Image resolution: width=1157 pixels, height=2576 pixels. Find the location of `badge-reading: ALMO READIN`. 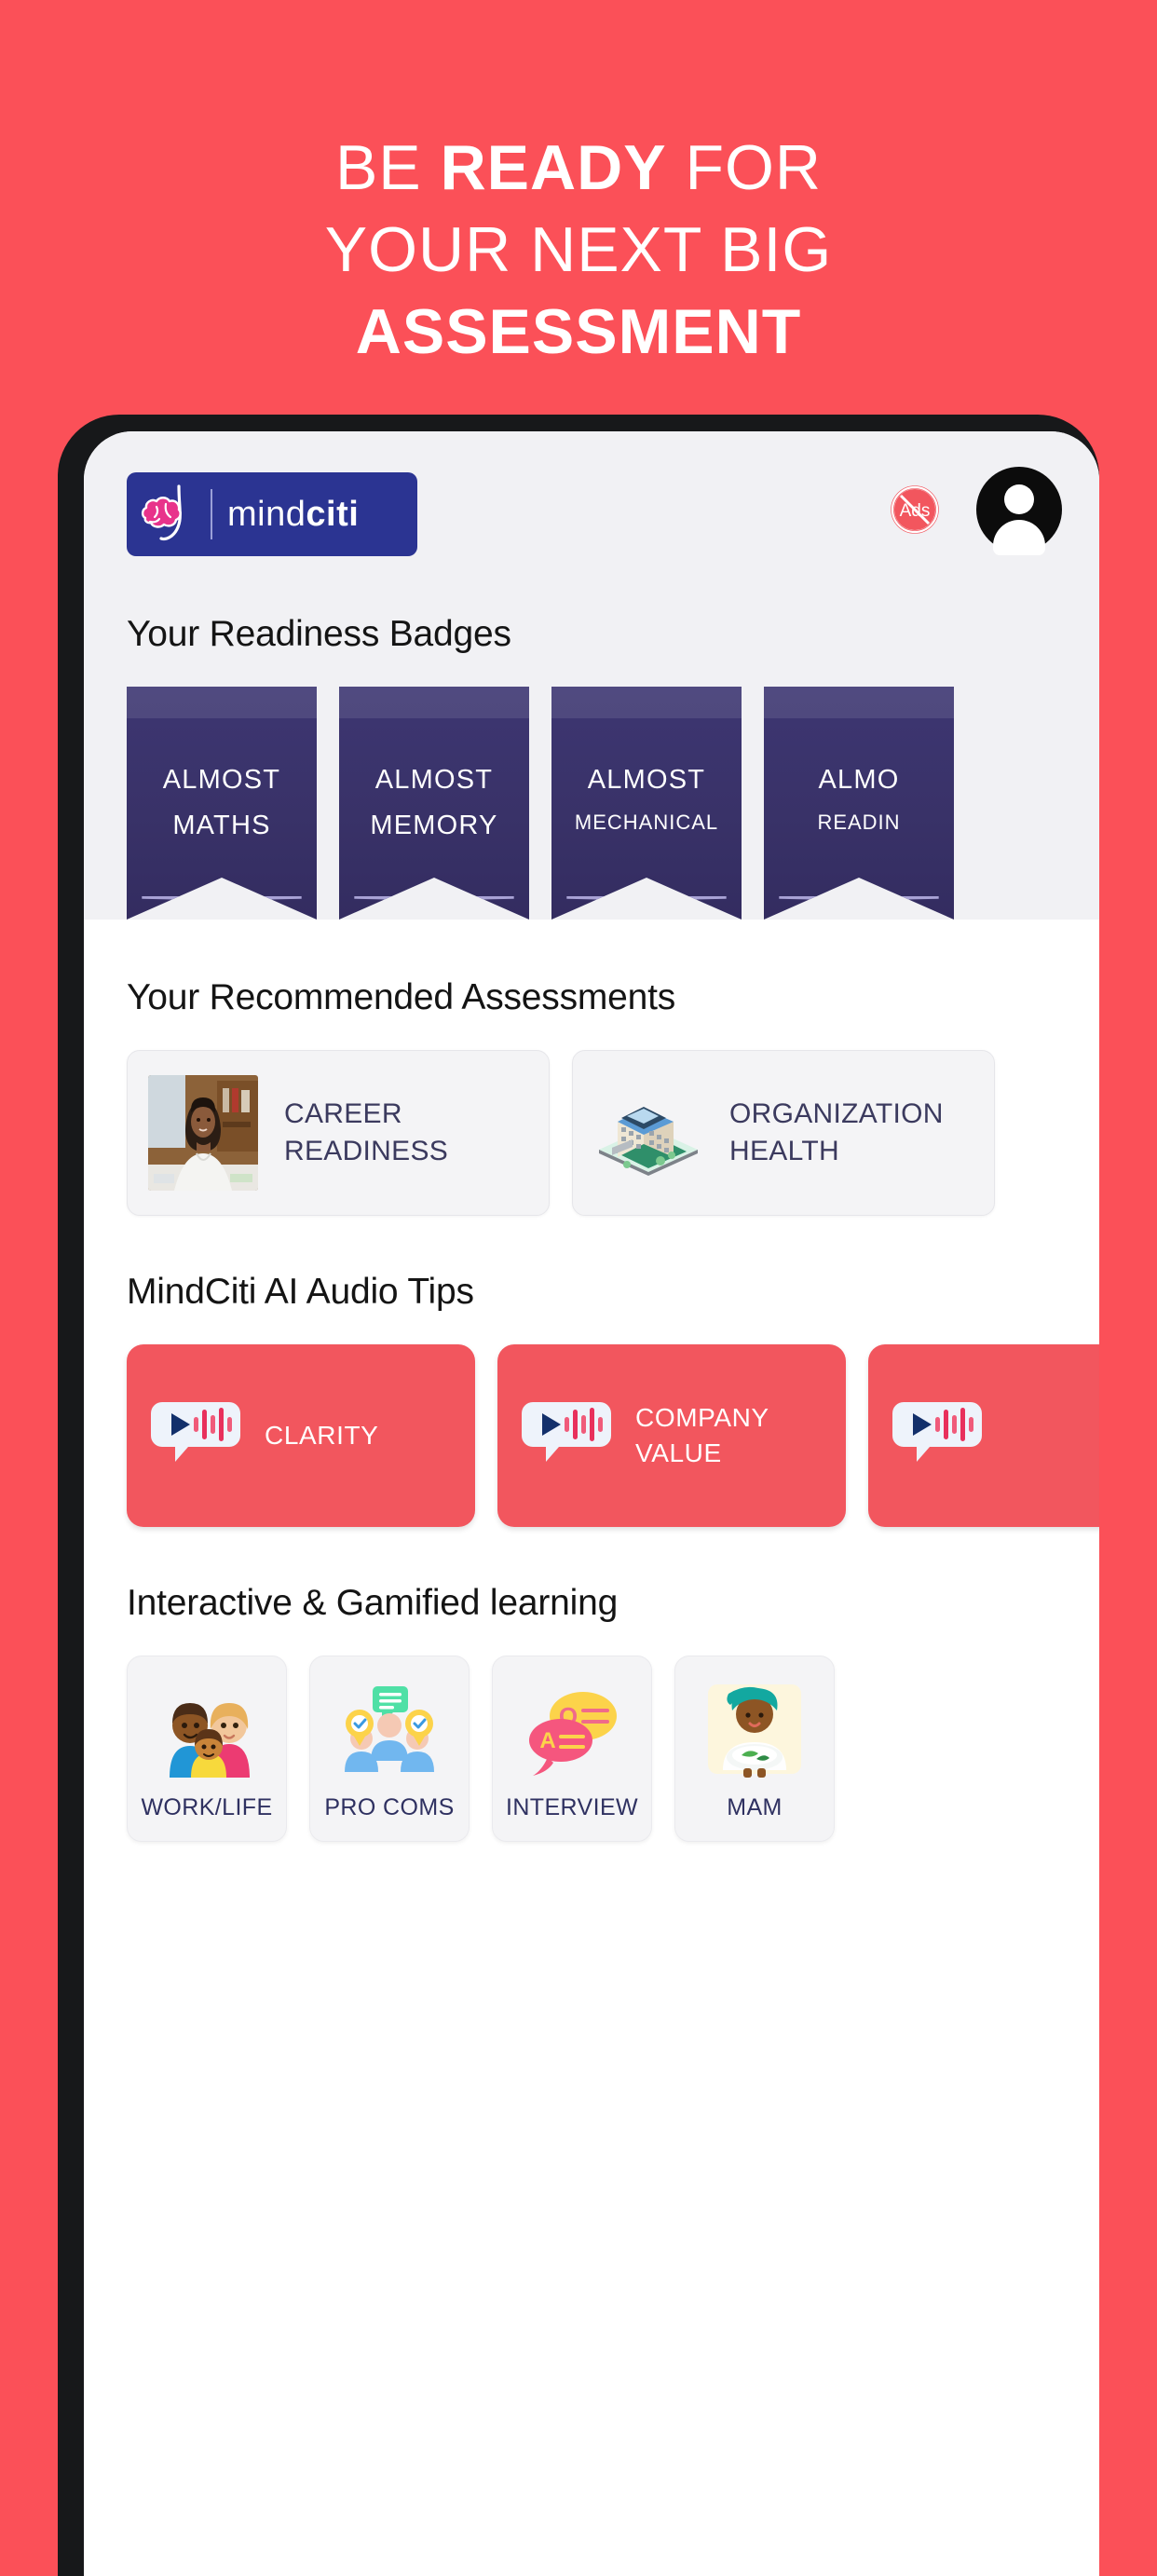

badge-reading: ALMO READIN is located at coordinates (859, 803).